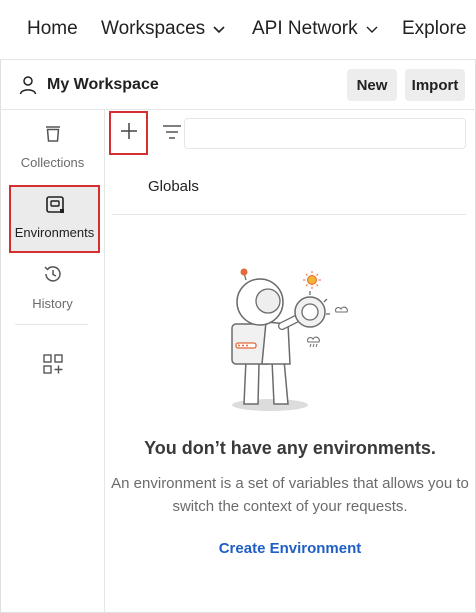 This screenshot has width=476, height=613. I want to click on astronaut-illustration, so click(291, 341).